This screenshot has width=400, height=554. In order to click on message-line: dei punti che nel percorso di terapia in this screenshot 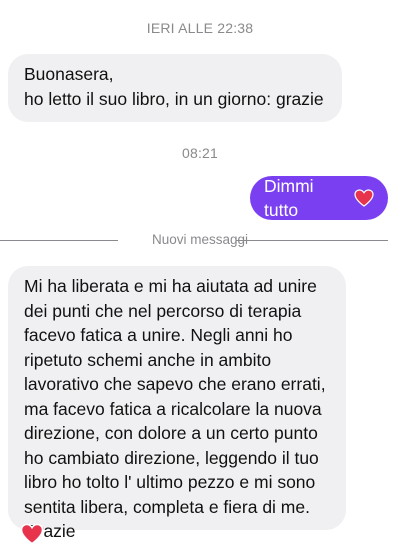, I will do `click(163, 310)`.